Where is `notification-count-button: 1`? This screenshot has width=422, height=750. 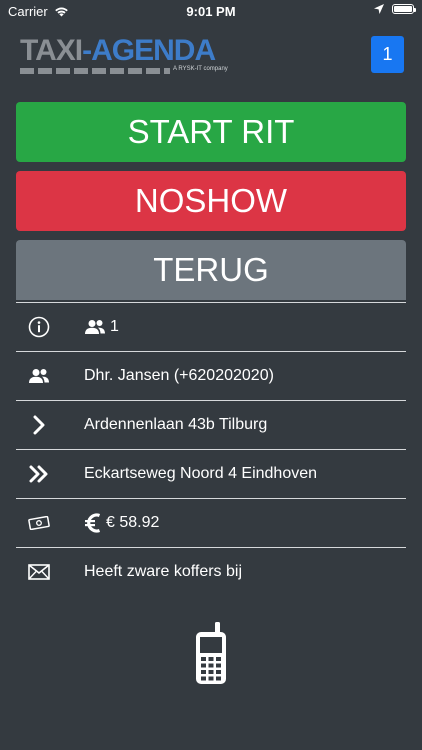
notification-count-button: 1 is located at coordinates (387, 54).